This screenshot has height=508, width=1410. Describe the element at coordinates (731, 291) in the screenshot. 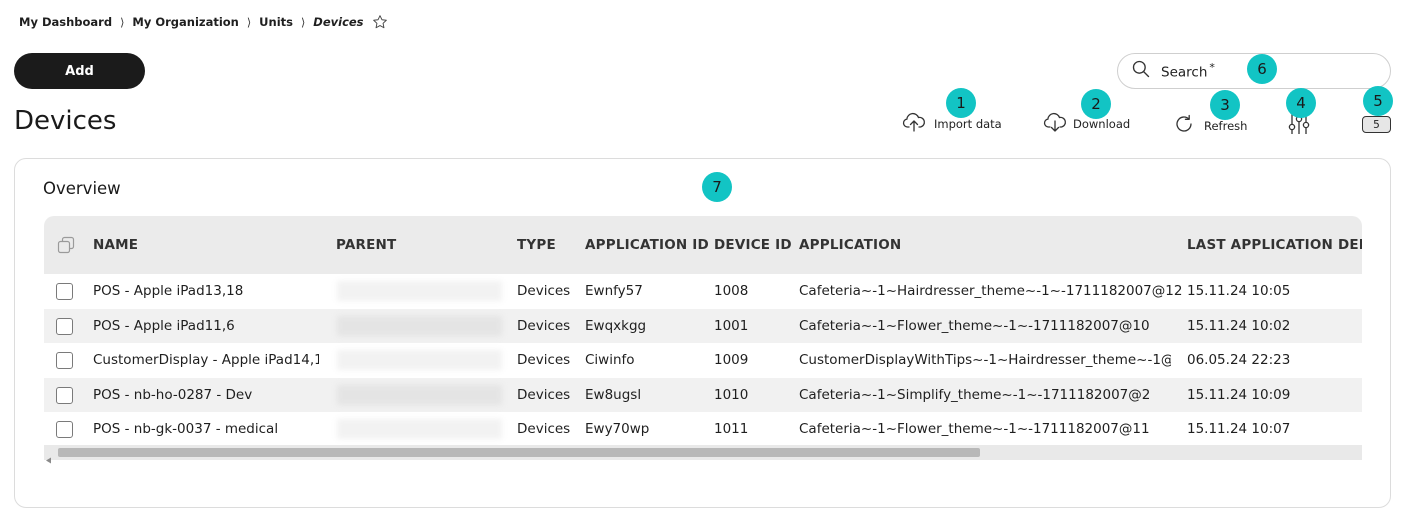

I see `cell-device-id: 1008` at that location.